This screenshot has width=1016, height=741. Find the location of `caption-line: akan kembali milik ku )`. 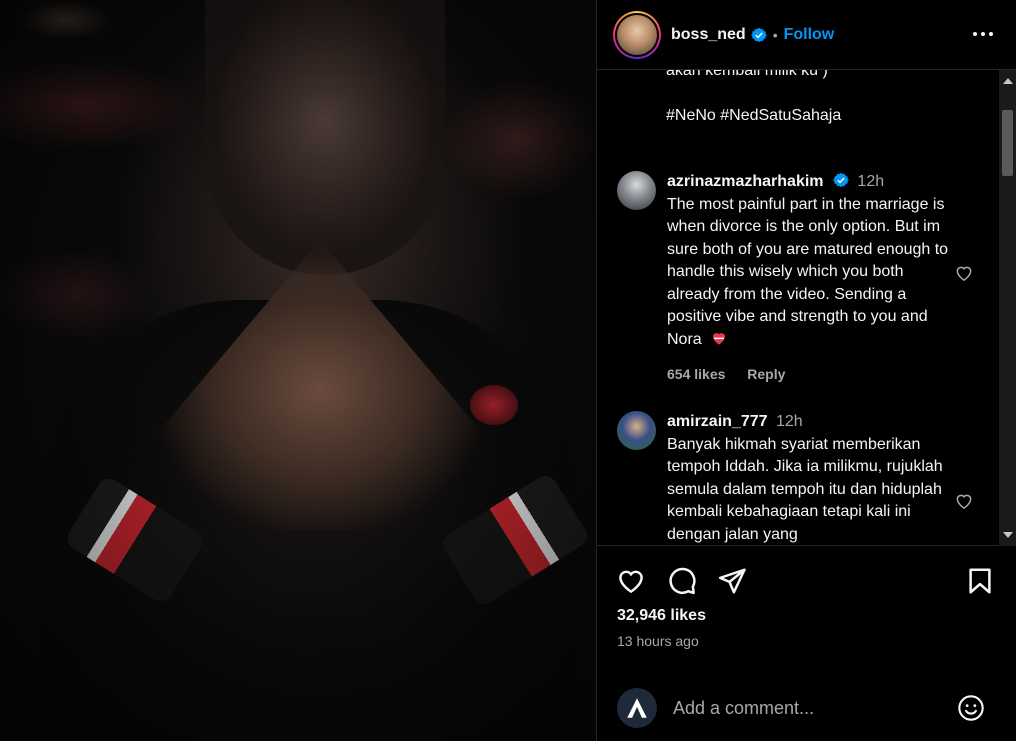

caption-line: akan kembali milik ku ) is located at coordinates (747, 74).